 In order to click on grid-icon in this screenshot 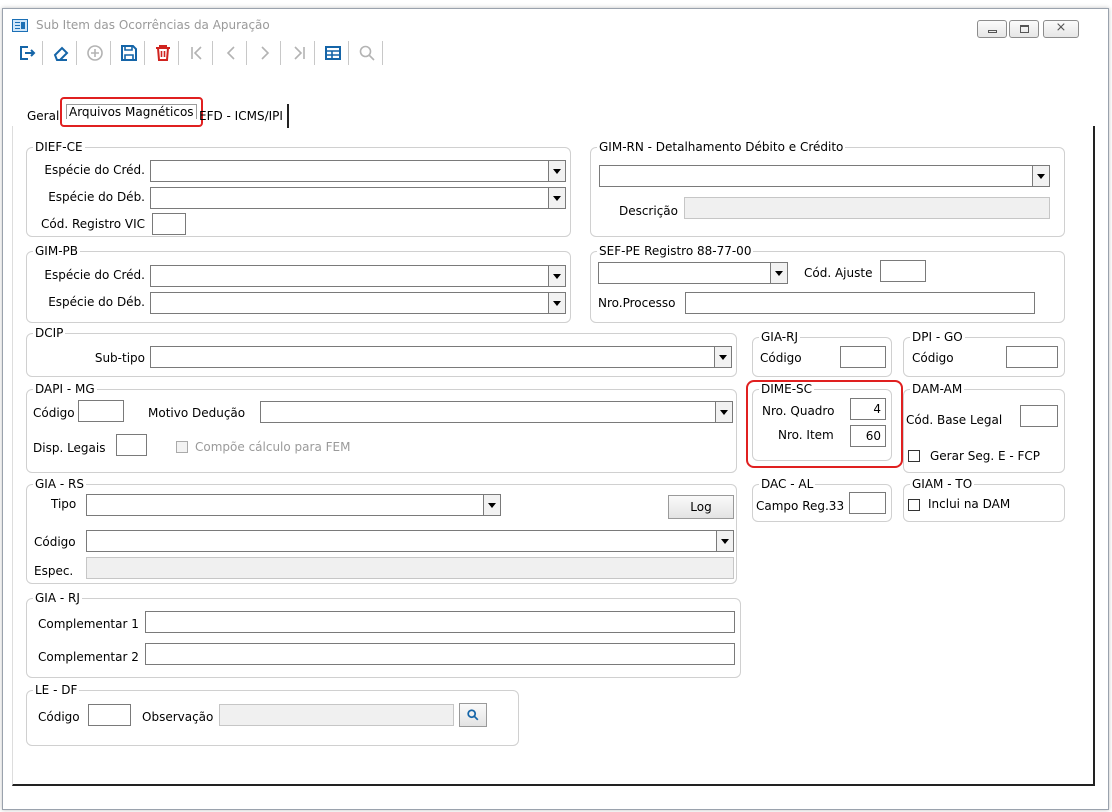, I will do `click(333, 53)`.